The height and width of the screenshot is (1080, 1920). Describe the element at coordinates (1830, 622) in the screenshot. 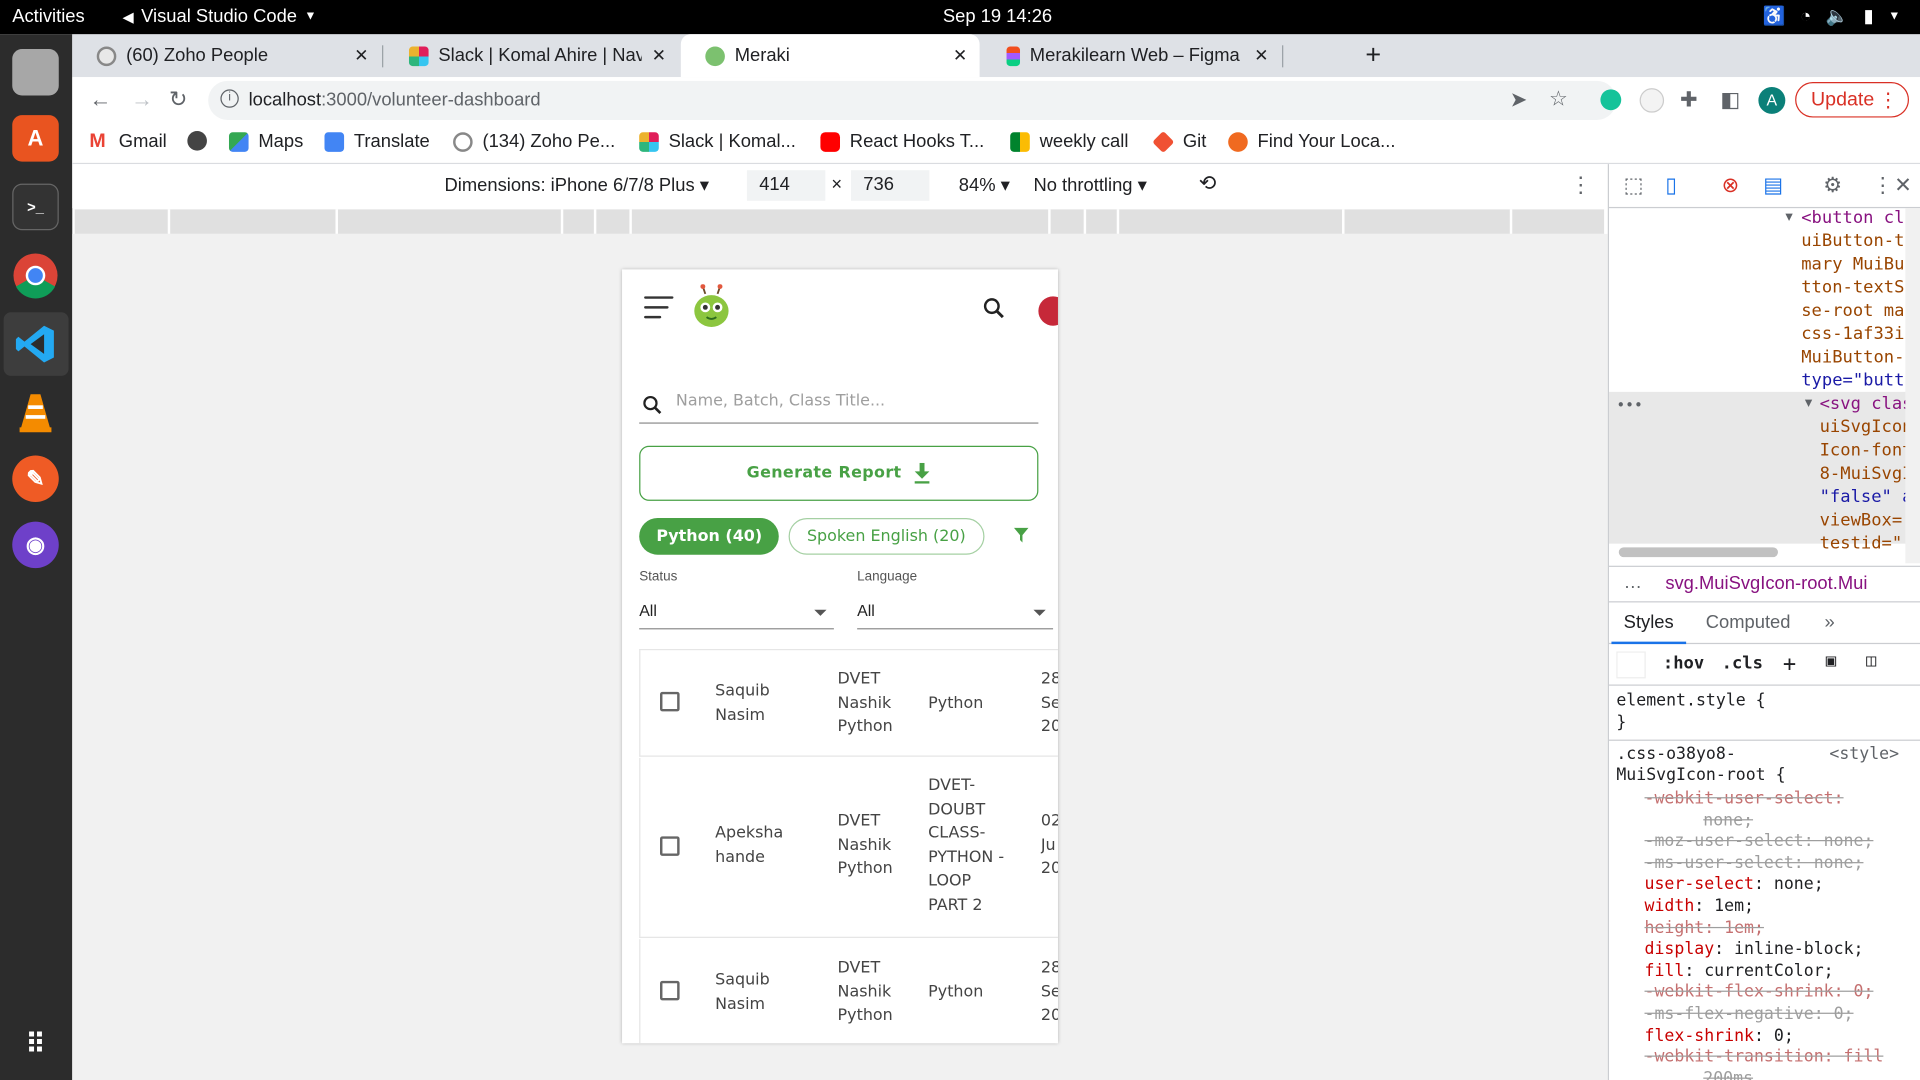

I see `more-tabs-icon: »` at that location.